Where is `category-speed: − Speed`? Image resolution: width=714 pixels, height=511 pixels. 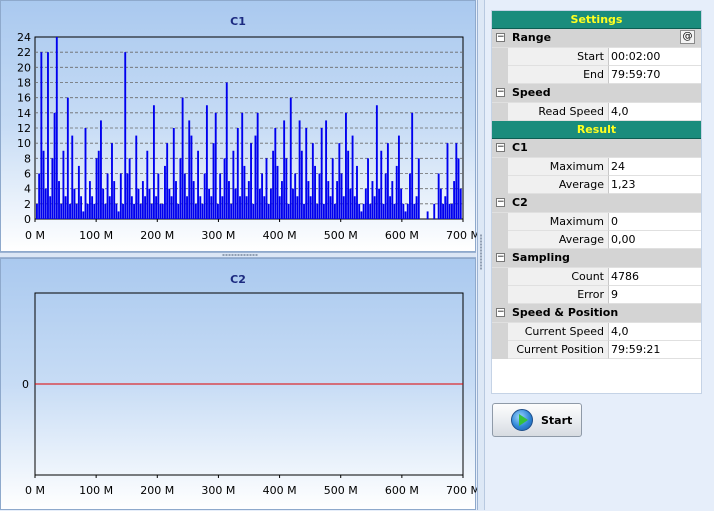 category-speed: − Speed is located at coordinates (596, 93).